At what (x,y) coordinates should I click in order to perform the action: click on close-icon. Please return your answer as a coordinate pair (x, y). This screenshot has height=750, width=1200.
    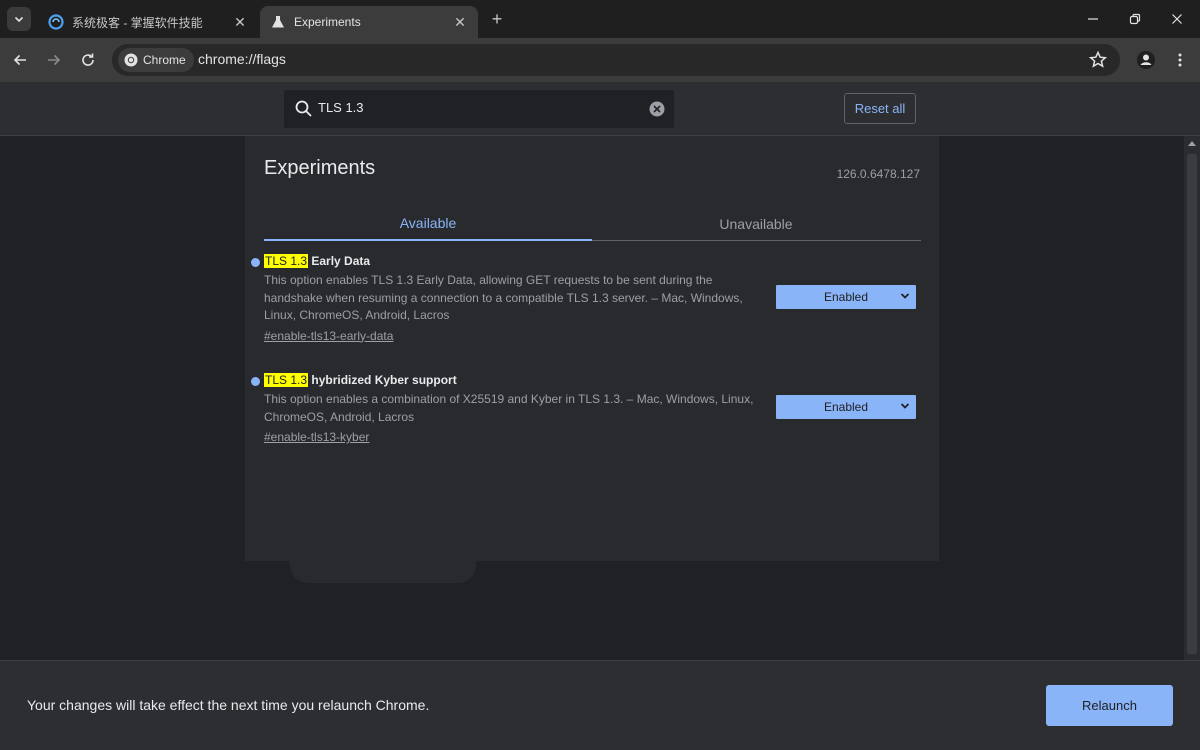
    Looking at the image, I should click on (1177, 19).